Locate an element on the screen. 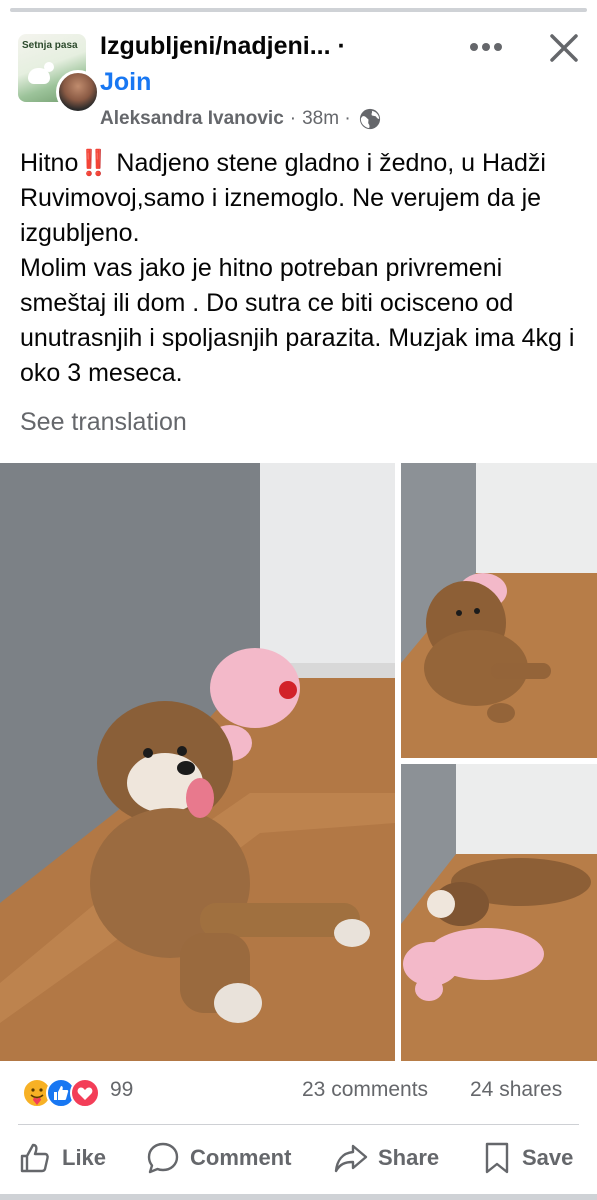 Image resolution: width=597 pixels, height=1200 pixels. more-options-button is located at coordinates (486, 47).